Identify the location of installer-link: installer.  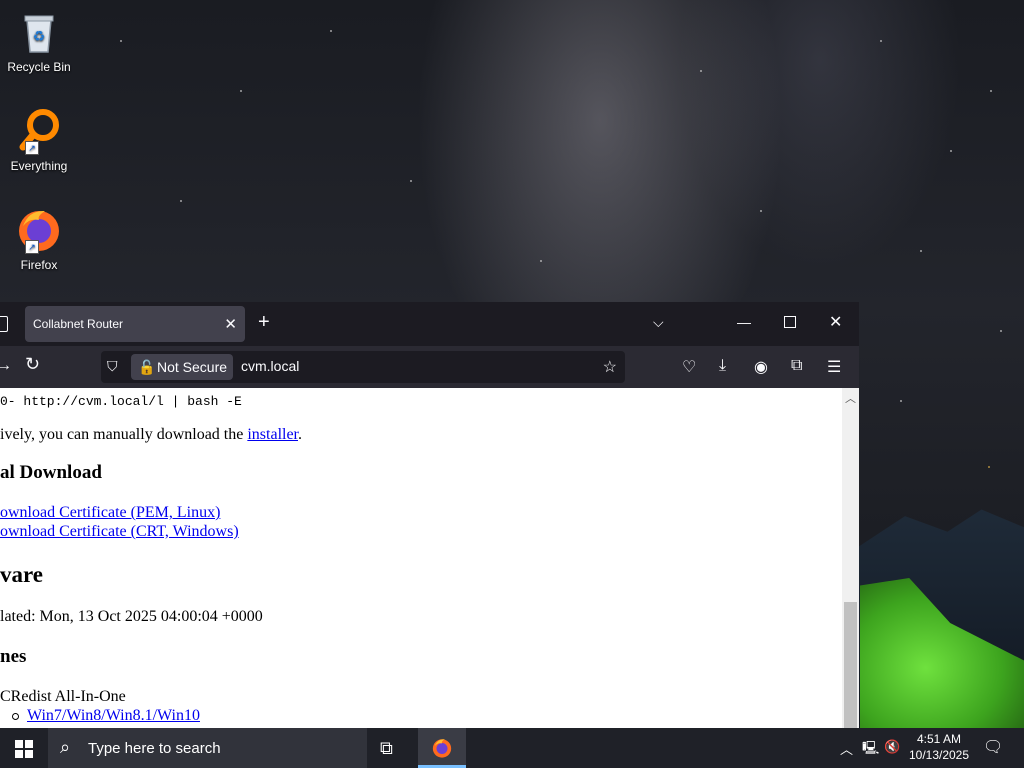
(272, 434).